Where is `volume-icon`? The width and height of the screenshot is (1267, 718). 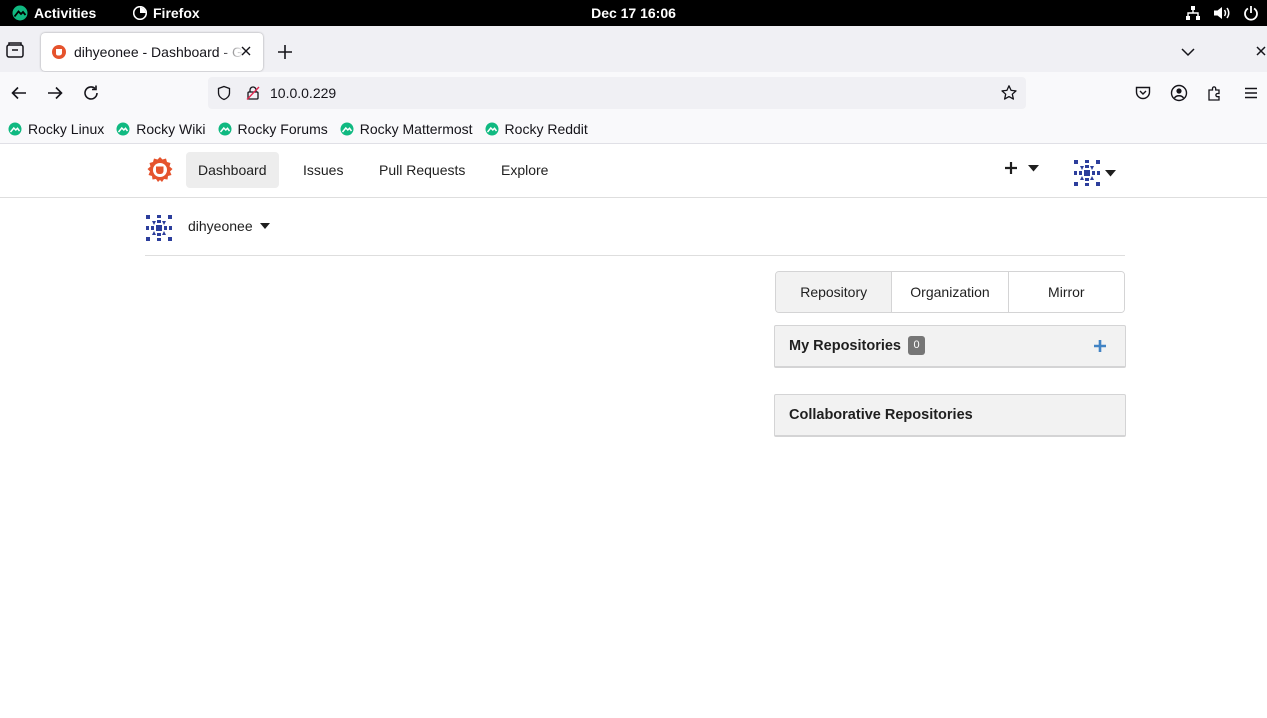
volume-icon is located at coordinates (1222, 13).